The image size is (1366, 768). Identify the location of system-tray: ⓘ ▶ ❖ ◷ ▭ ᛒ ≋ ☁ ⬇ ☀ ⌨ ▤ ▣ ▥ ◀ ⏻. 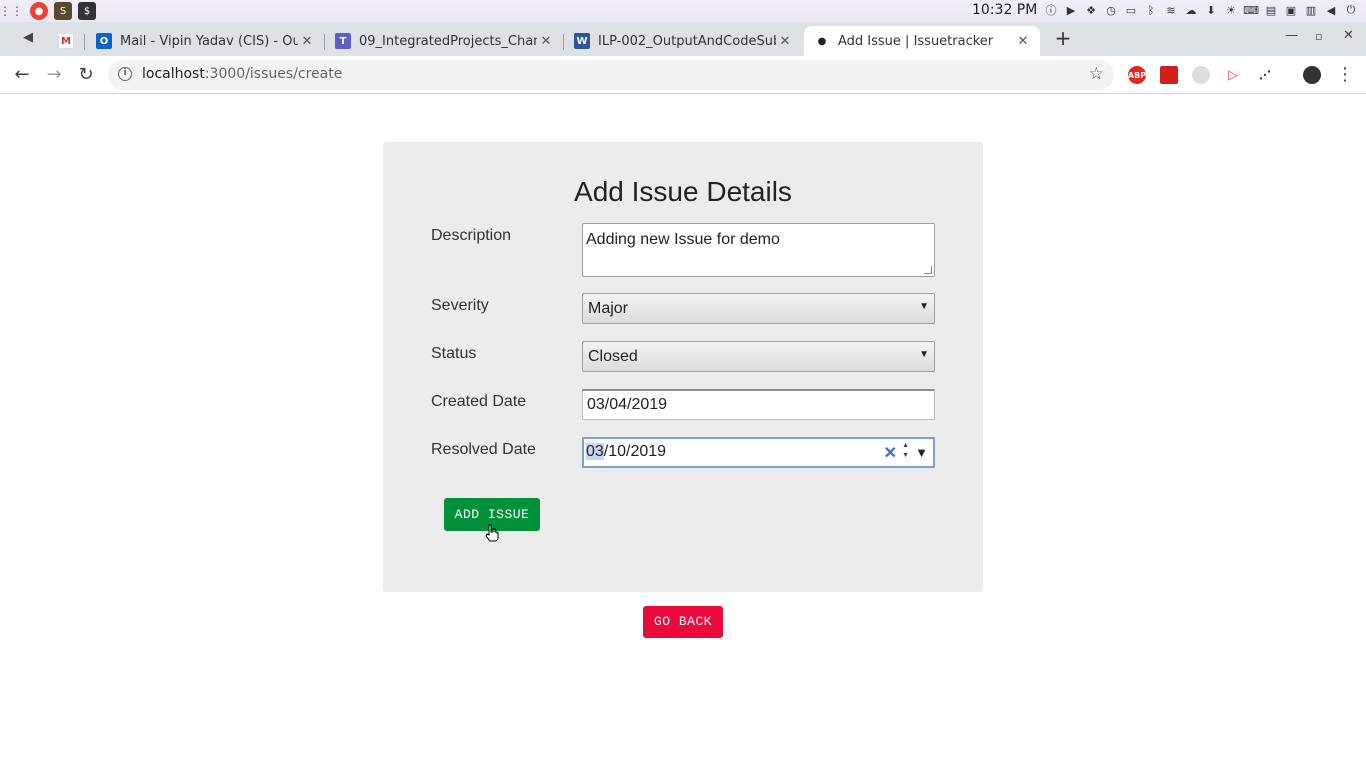
(1201, 10).